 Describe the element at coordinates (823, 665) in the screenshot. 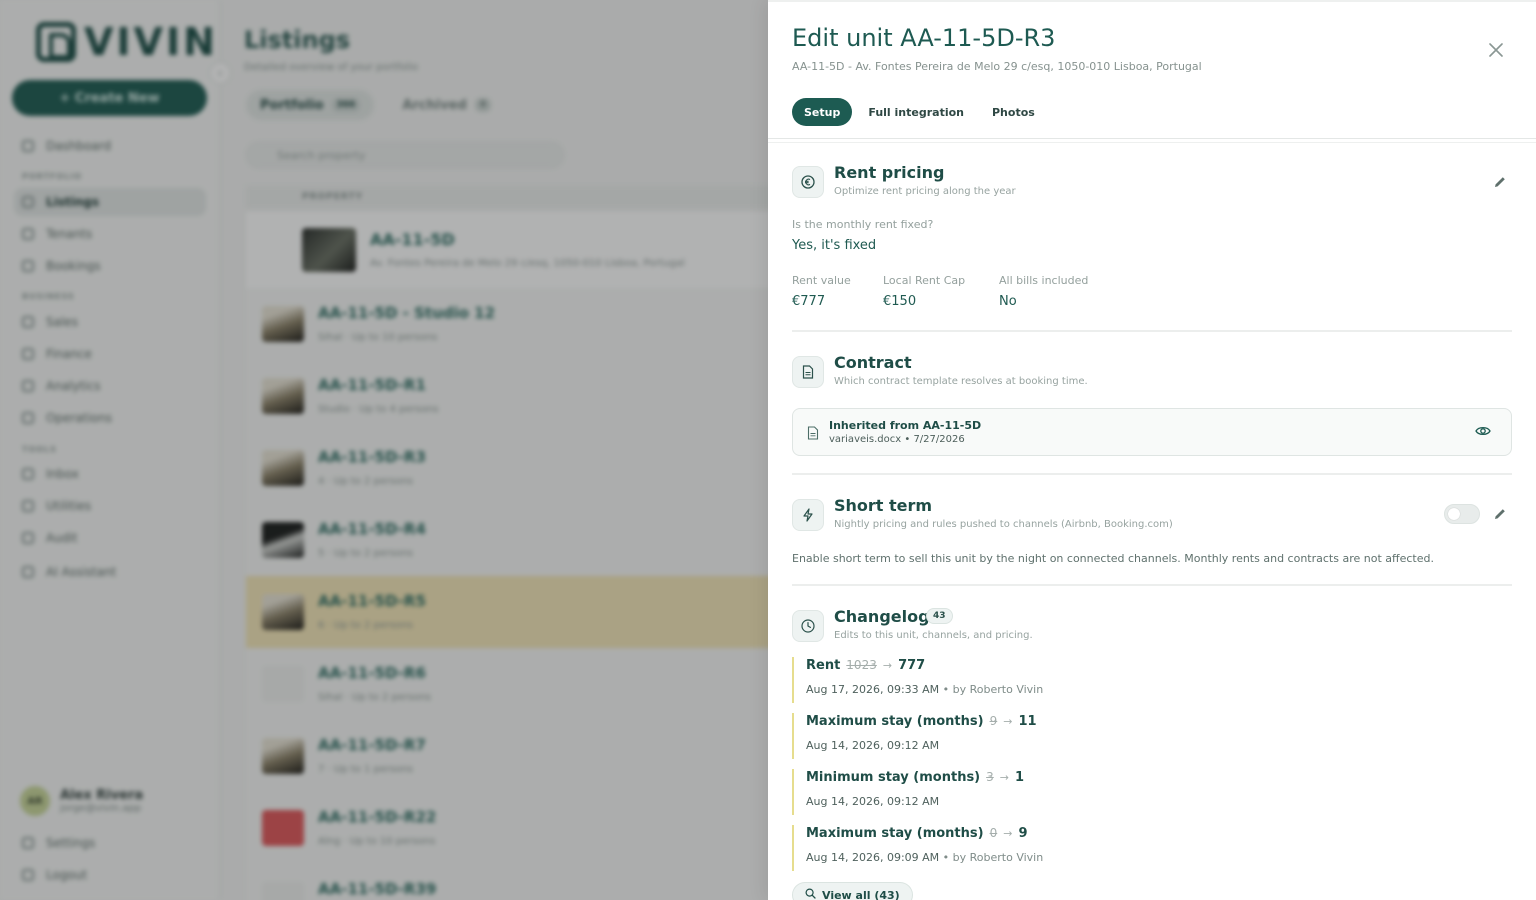

I see `changelog-field: Rent` at that location.